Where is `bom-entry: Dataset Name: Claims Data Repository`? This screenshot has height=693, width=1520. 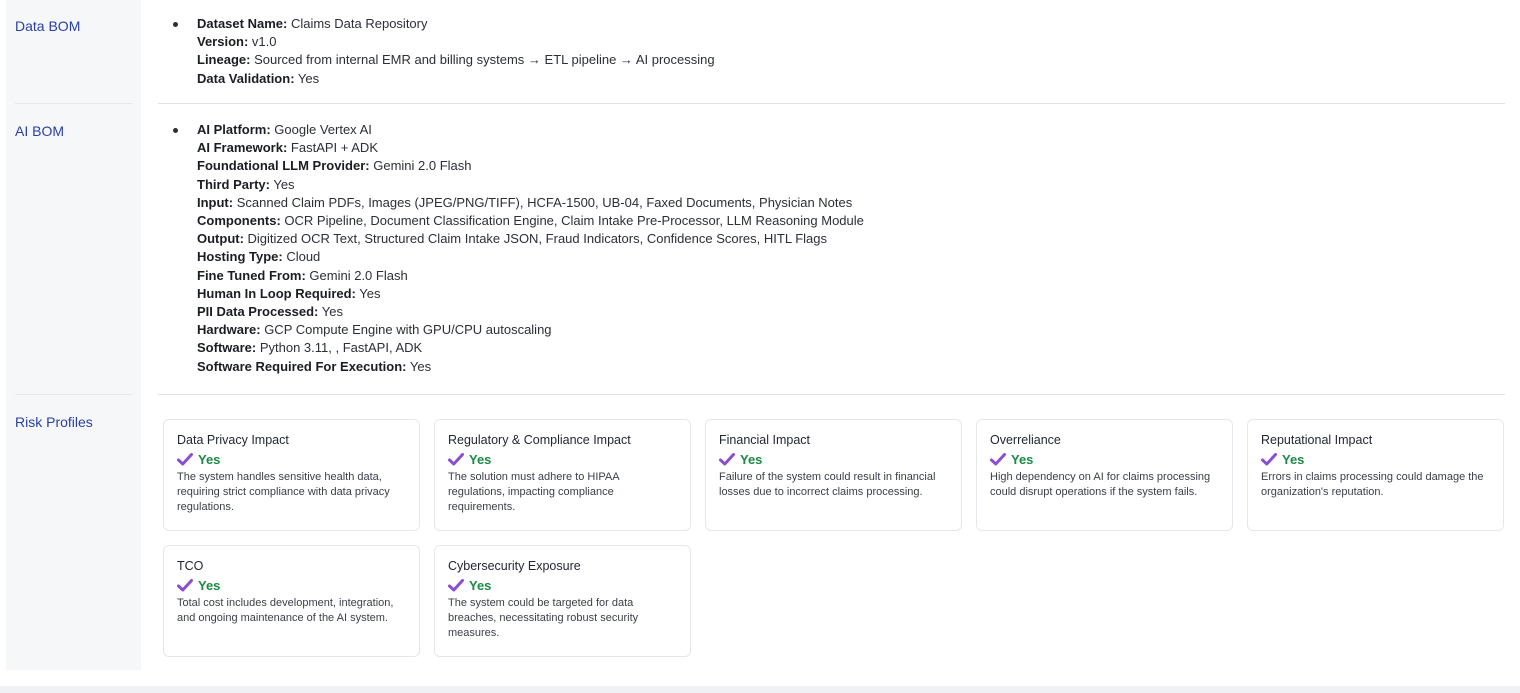
bom-entry: Dataset Name: Claims Data Repository is located at coordinates (831, 24).